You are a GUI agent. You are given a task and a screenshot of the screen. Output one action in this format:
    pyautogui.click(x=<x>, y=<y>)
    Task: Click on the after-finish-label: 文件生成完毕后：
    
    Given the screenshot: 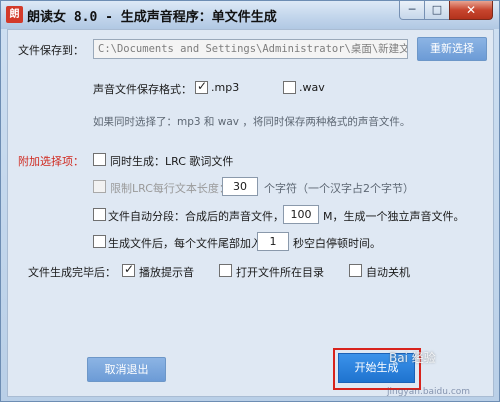 What is the action you would take?
    pyautogui.click(x=72, y=272)
    